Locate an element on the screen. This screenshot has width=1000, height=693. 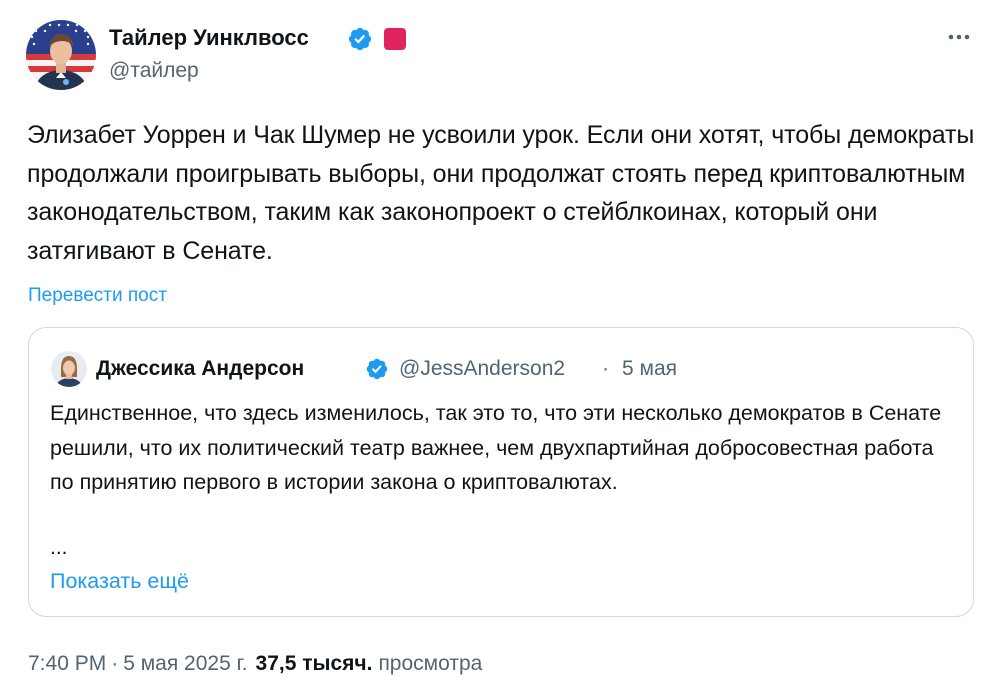
quote-author-handle: @JessAnderson2 is located at coordinates (482, 369).